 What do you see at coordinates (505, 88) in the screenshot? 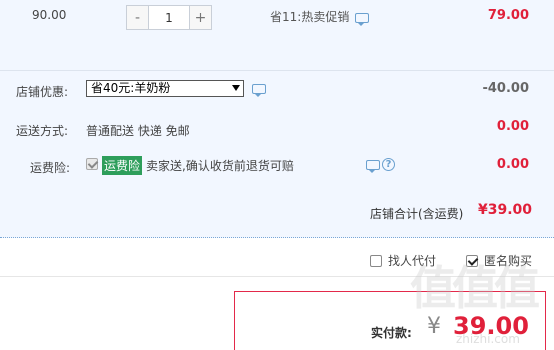
I see `shop-discount-amount: -40.00` at bounding box center [505, 88].